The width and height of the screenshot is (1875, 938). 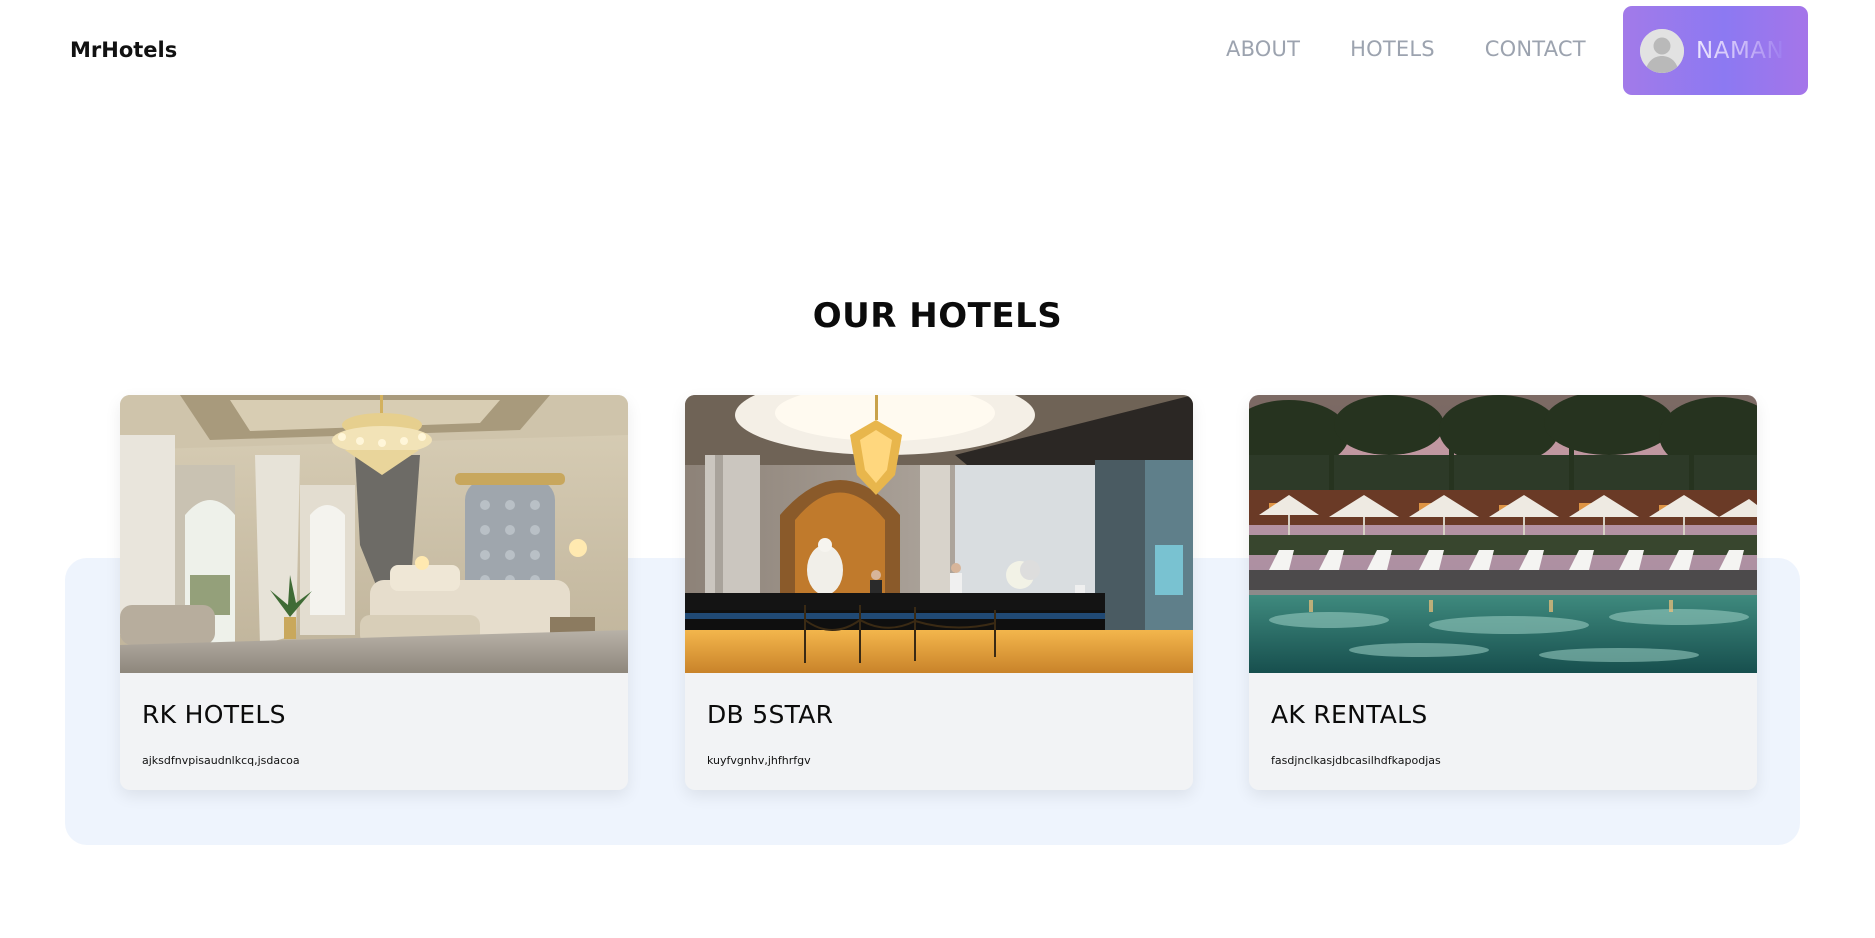 I want to click on hotel-card: DB 5STAR kuyfvgnhv,jhfhrfgv, so click(x=939, y=592).